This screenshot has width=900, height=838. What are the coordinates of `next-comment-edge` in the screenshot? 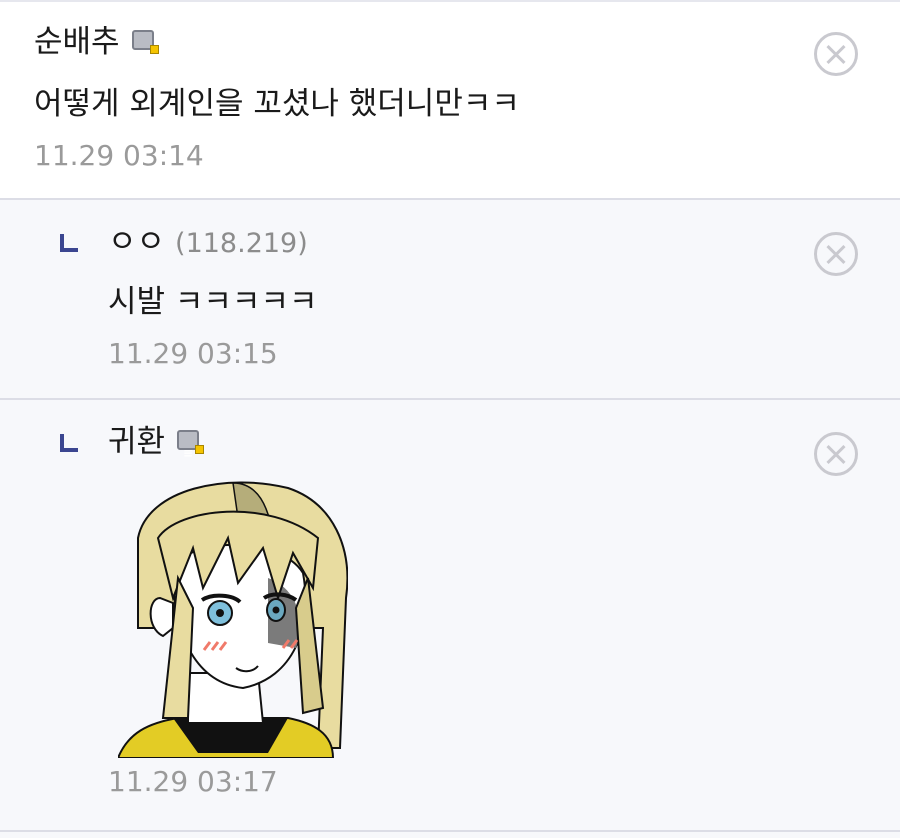 It's located at (450, 834).